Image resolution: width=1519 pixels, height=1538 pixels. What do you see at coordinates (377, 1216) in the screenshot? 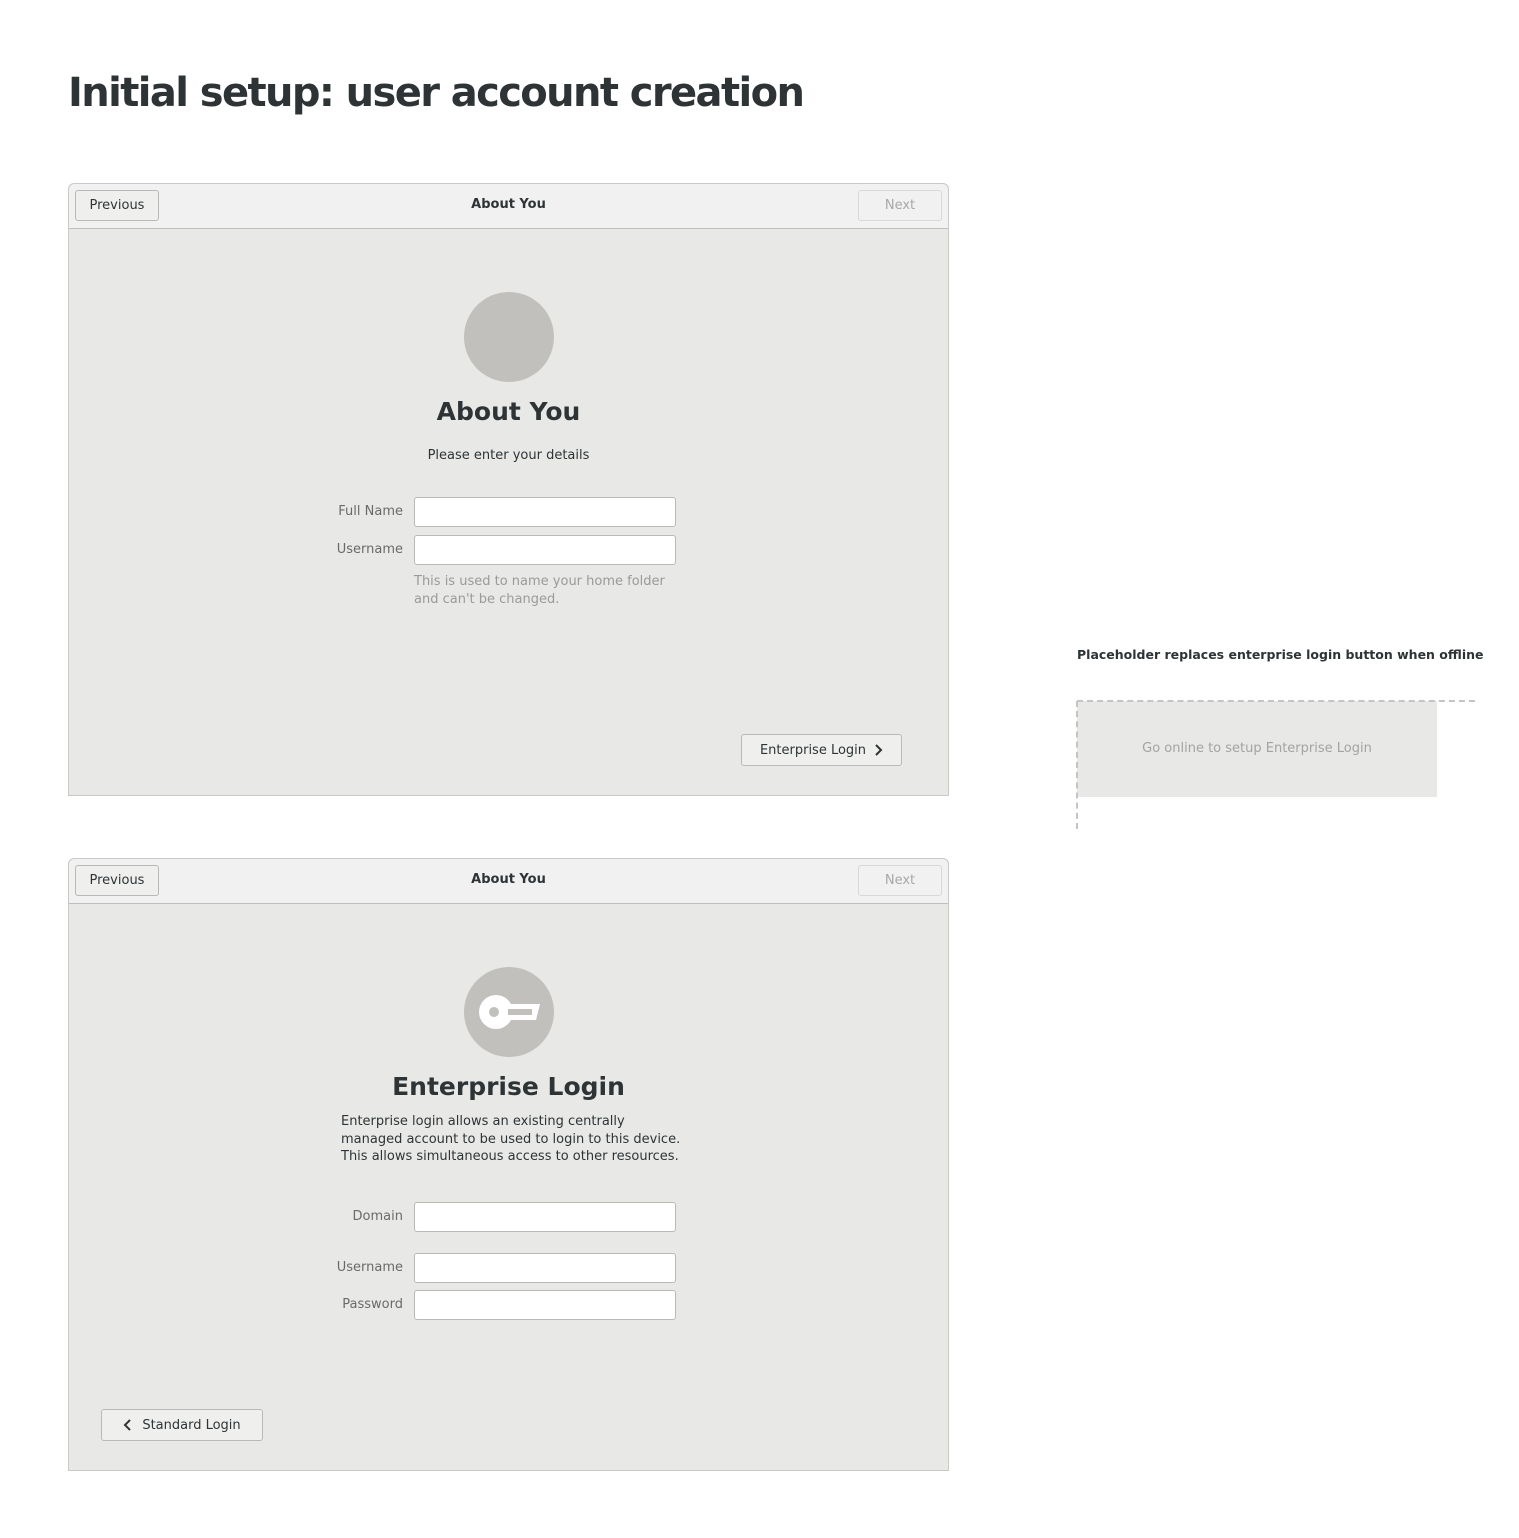
I see `domain-label: Domain` at bounding box center [377, 1216].